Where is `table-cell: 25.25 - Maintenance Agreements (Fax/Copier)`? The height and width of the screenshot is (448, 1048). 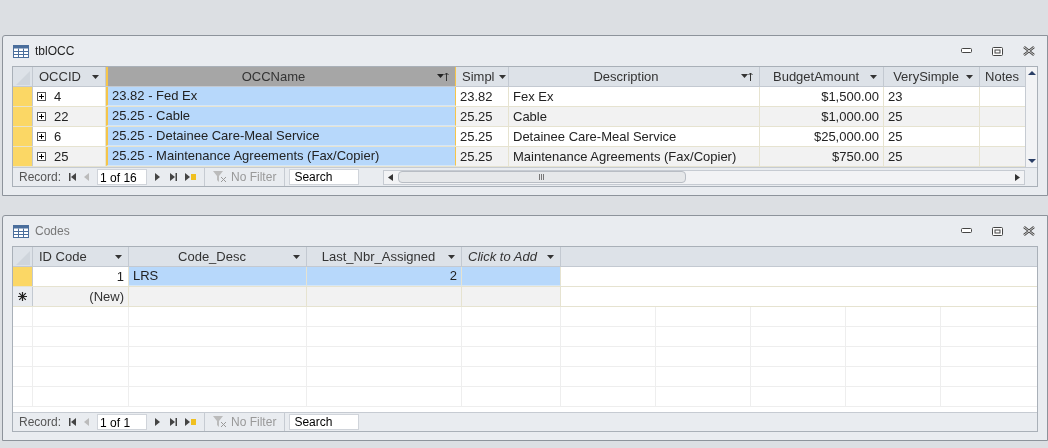 table-cell: 25.25 - Maintenance Agreements (Fax/Copier) is located at coordinates (281, 156).